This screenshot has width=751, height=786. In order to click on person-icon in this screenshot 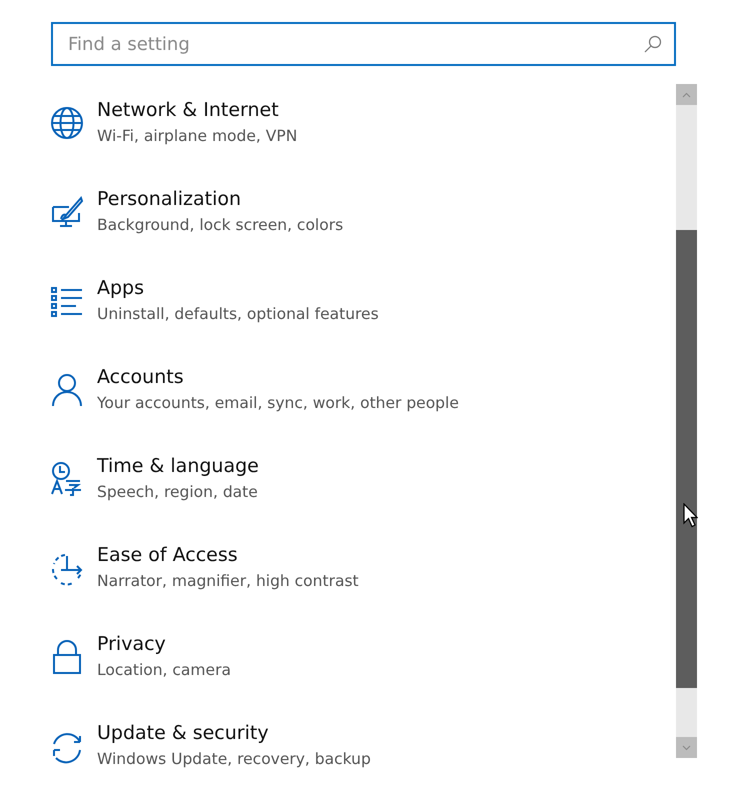, I will do `click(67, 390)`.